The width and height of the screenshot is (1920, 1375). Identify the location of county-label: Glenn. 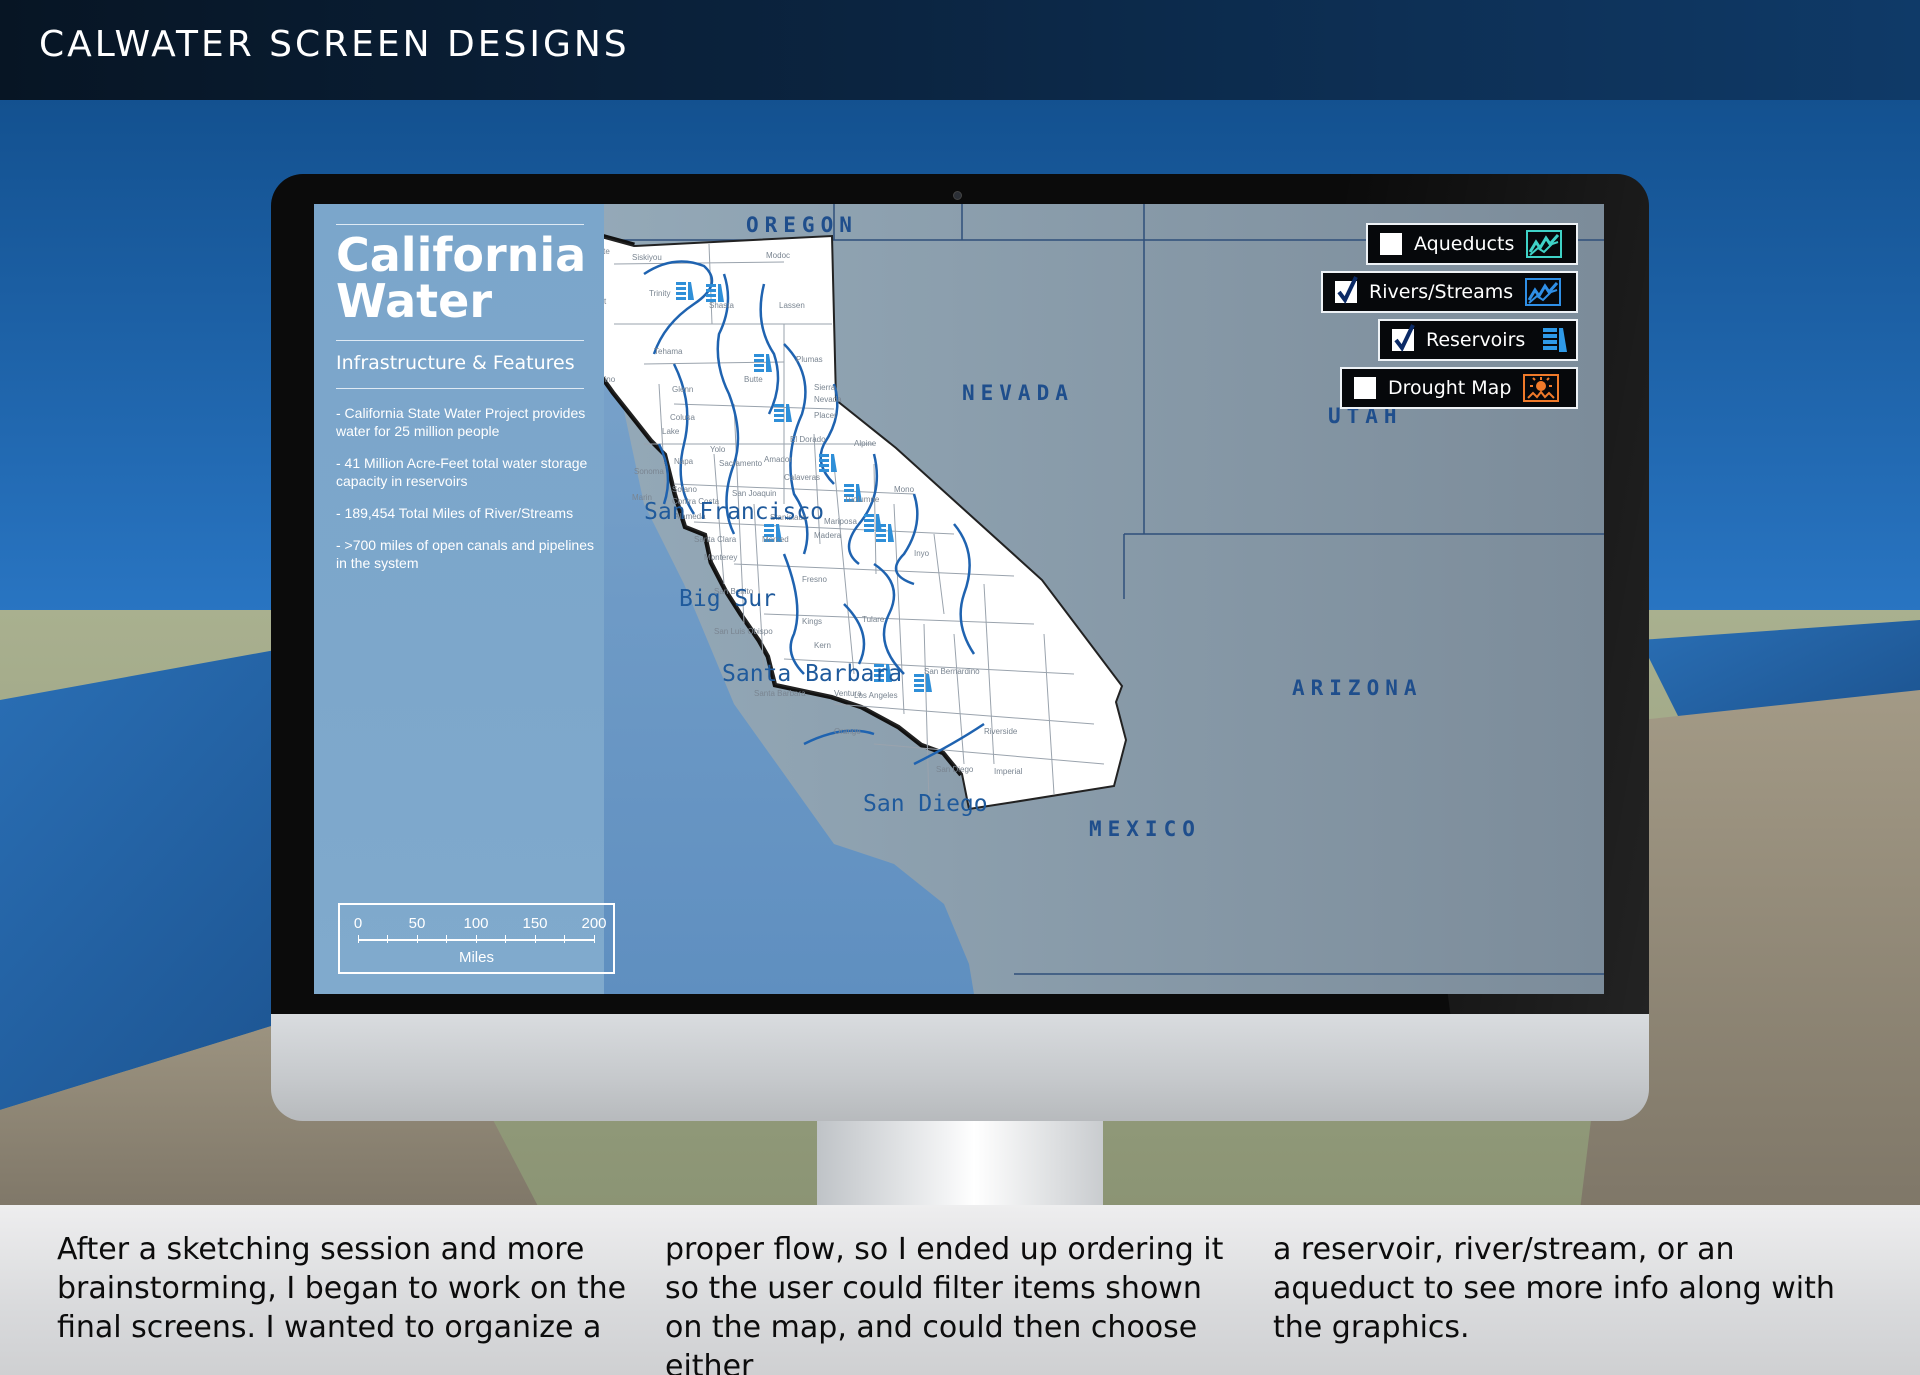
(682, 389).